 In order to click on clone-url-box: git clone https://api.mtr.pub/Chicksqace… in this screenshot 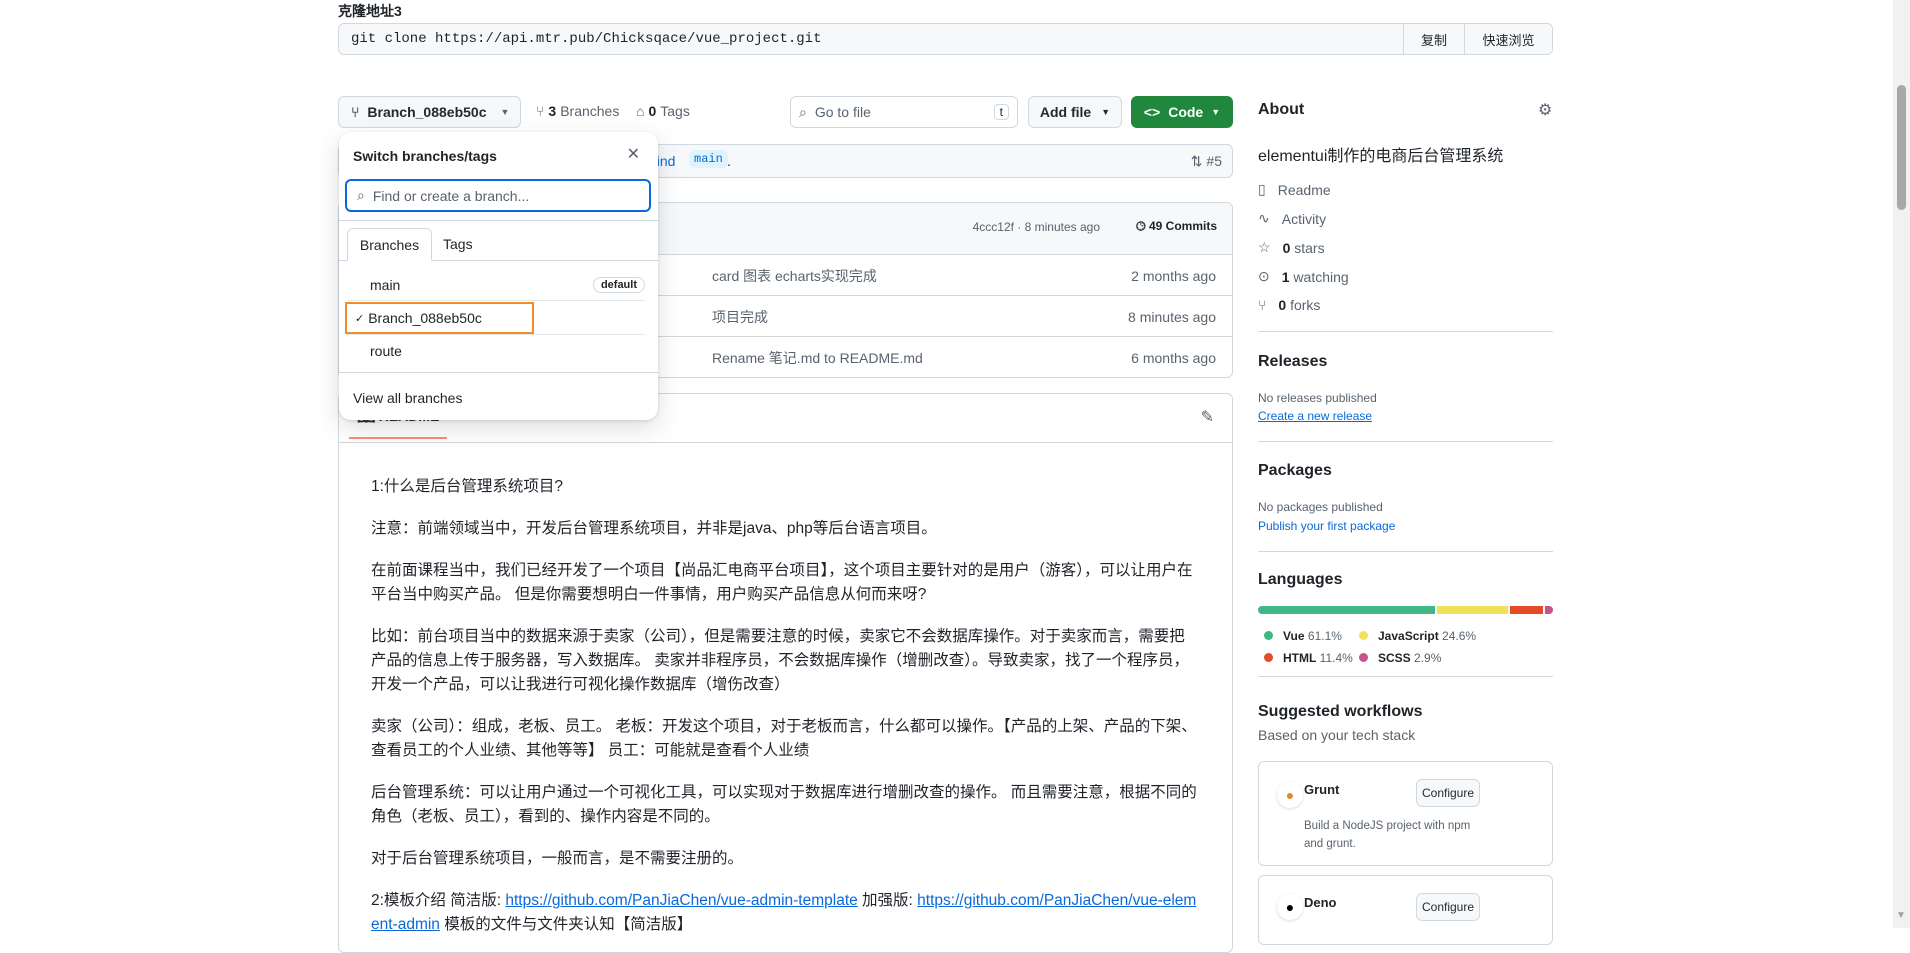, I will do `click(945, 39)`.